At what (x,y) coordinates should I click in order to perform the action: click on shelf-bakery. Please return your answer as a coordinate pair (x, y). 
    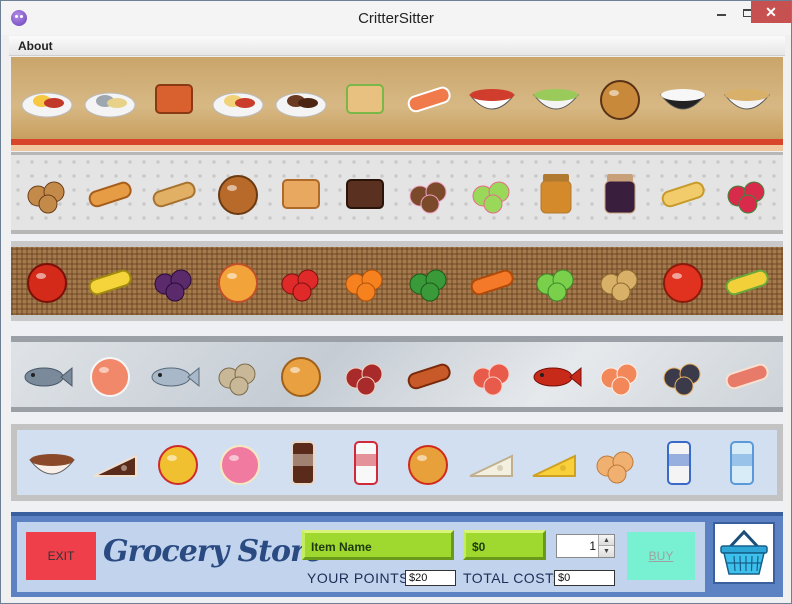
    Looking at the image, I should click on (397, 193).